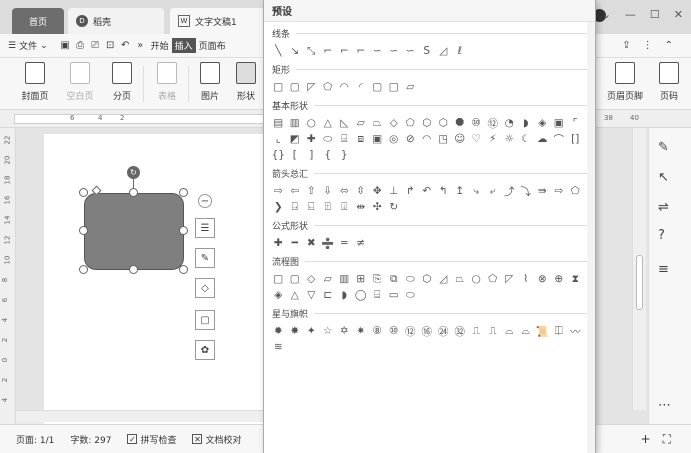 This screenshot has height=453, width=691. What do you see at coordinates (311, 191) in the screenshot?
I see `up-arrow-shape-icon: ⇧` at bounding box center [311, 191].